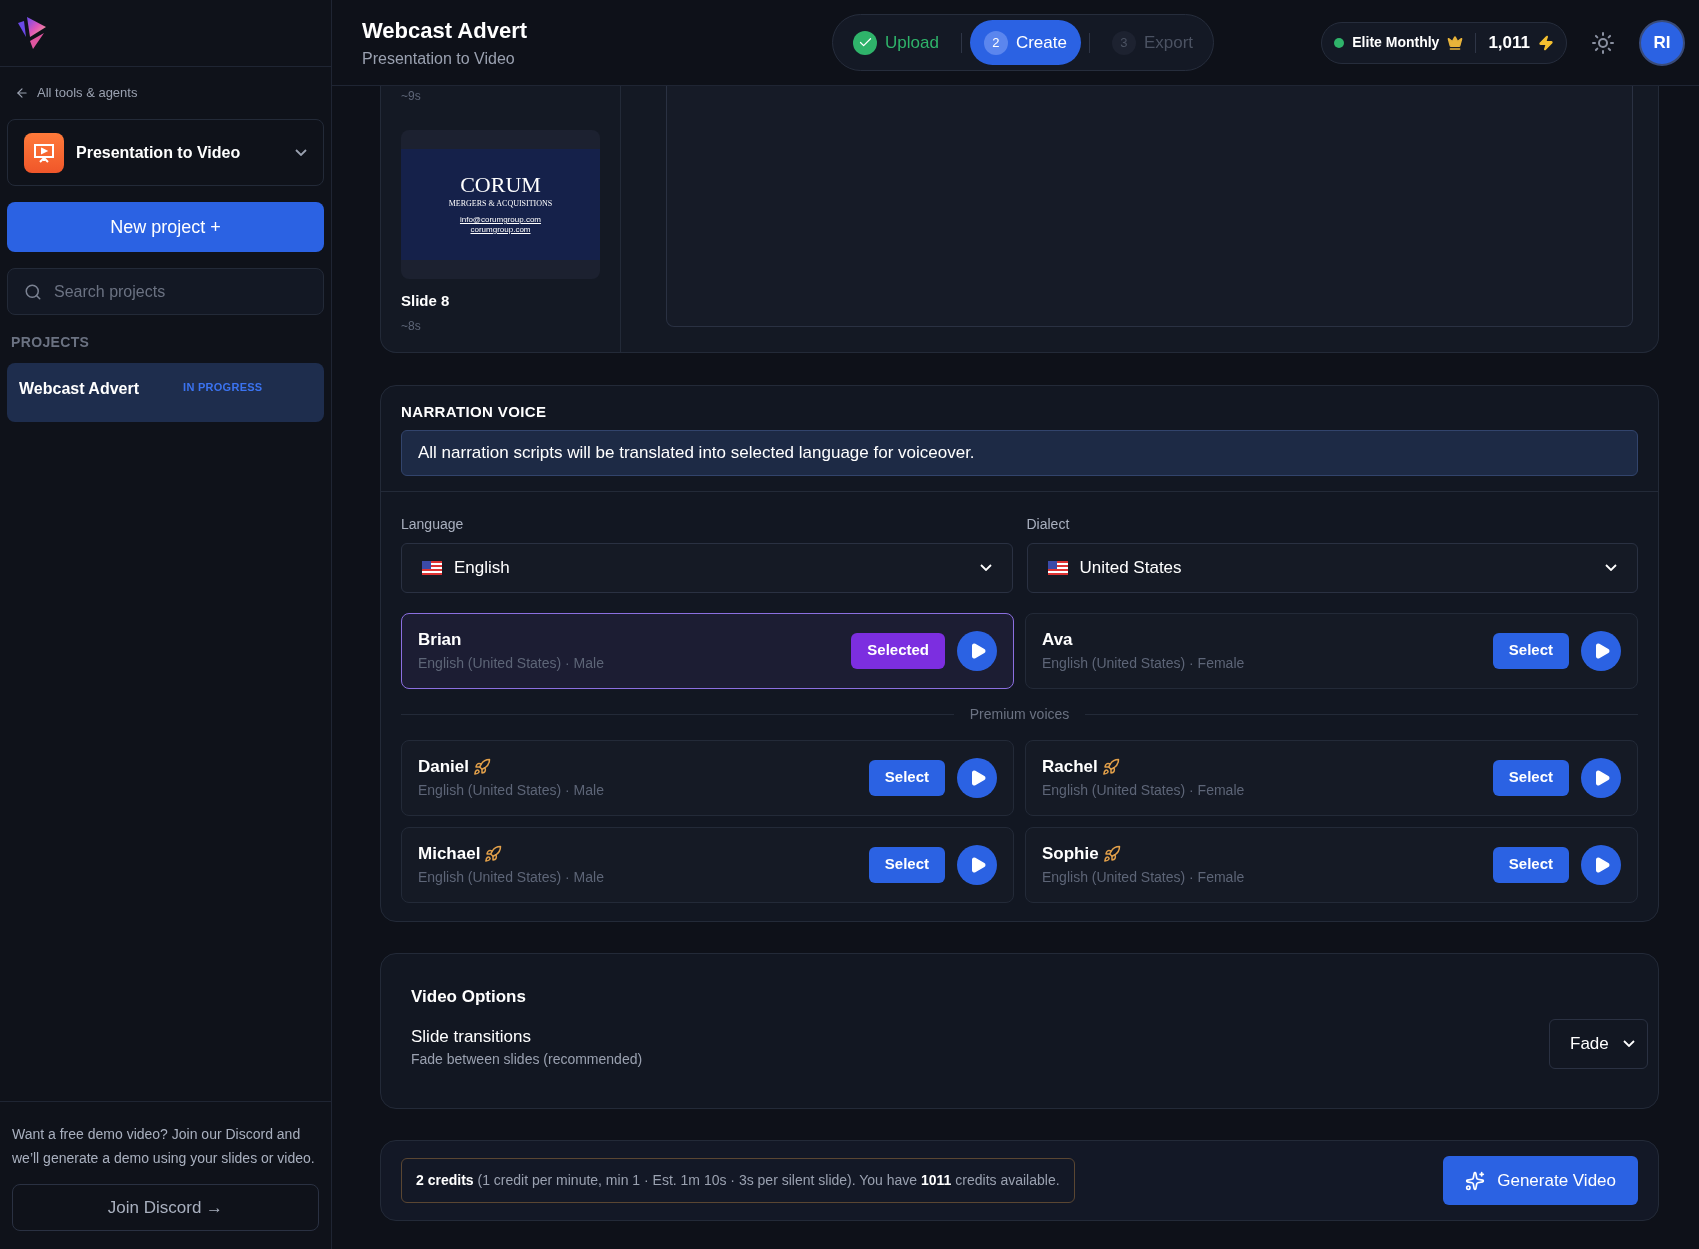 The image size is (1699, 1249). I want to click on slide-thumbnail: CORUM MERGERS & ACQUISITIONS info@corumgroup.com corumgroup.com, so click(500, 204).